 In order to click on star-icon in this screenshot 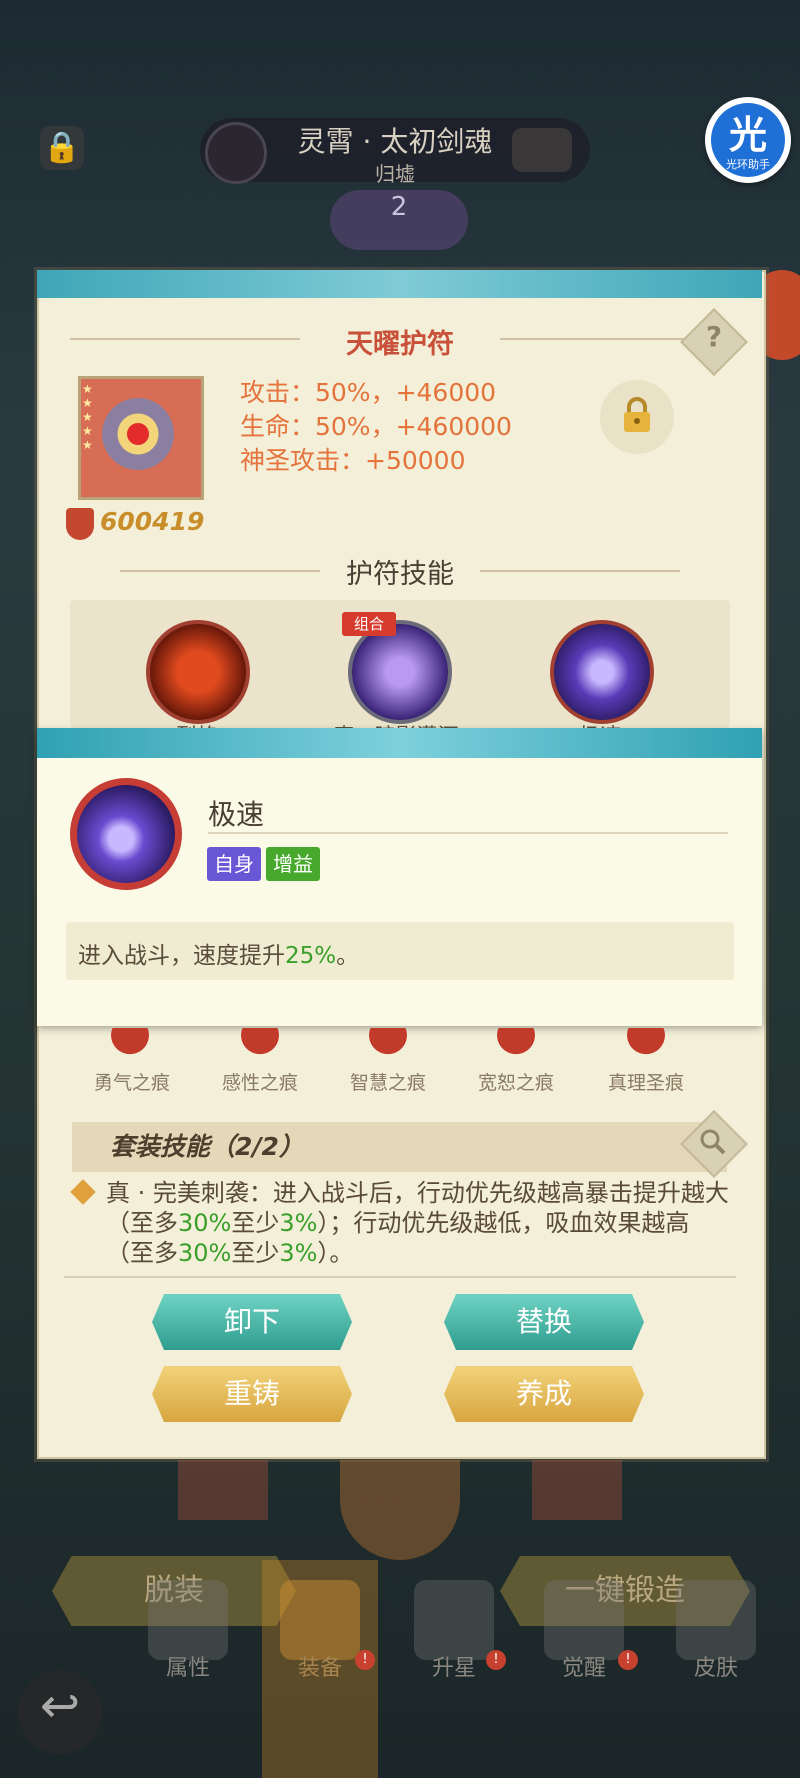, I will do `click(454, 1620)`.